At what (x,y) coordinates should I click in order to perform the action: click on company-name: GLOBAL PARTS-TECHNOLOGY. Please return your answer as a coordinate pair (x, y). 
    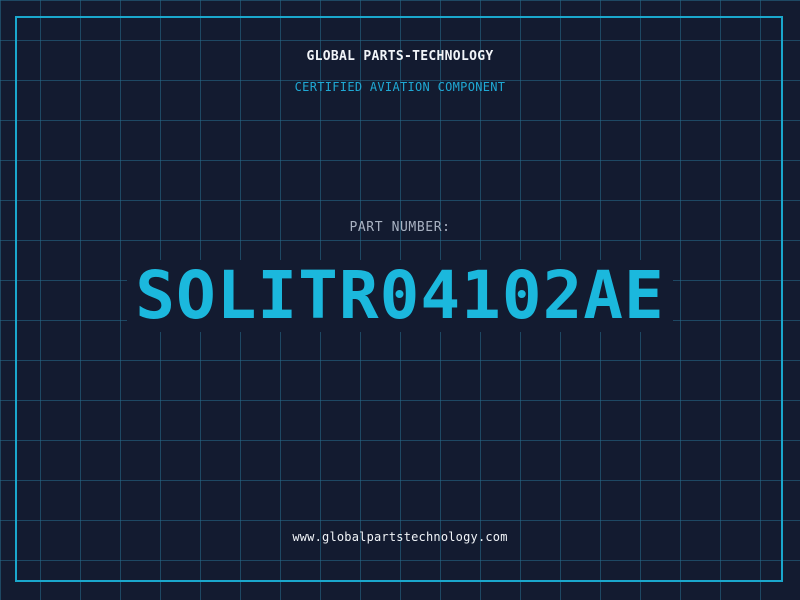
    Looking at the image, I should click on (400, 56).